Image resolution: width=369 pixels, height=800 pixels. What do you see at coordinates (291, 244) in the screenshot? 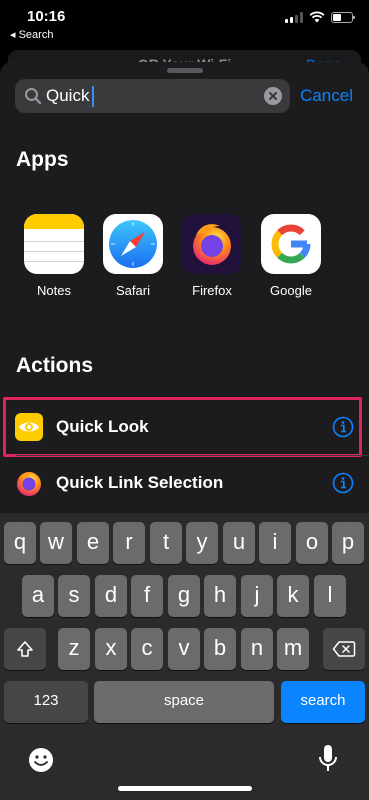
I see `google-app-icon` at bounding box center [291, 244].